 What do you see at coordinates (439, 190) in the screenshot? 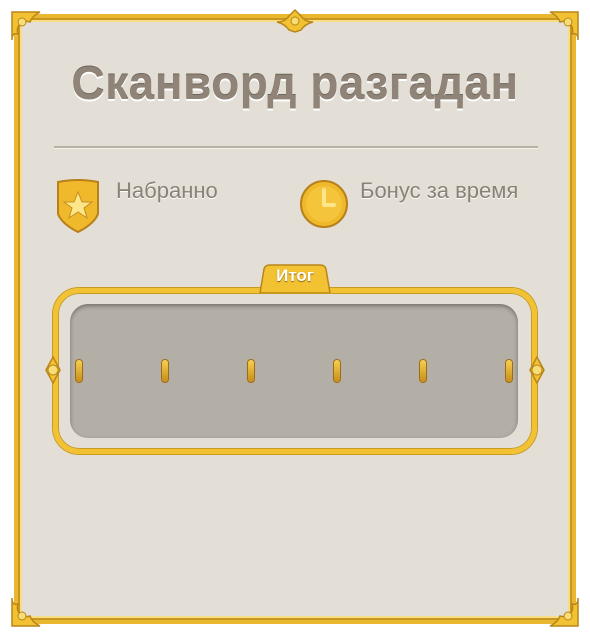
I see `stat-label-time-bonus: Бонус за время` at bounding box center [439, 190].